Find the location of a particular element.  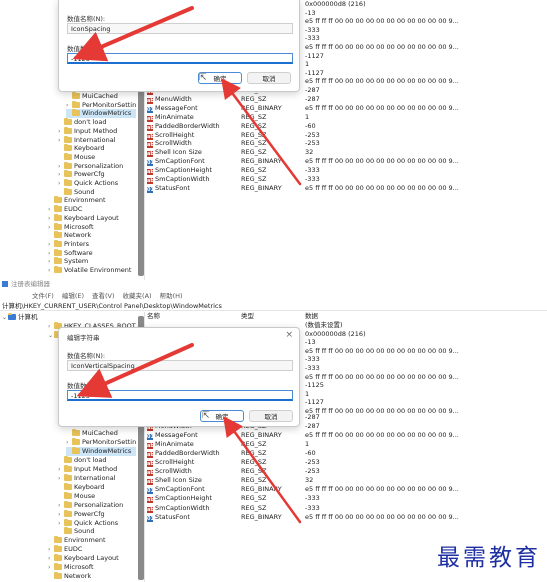

tree-item: Sound is located at coordinates (97, 531).